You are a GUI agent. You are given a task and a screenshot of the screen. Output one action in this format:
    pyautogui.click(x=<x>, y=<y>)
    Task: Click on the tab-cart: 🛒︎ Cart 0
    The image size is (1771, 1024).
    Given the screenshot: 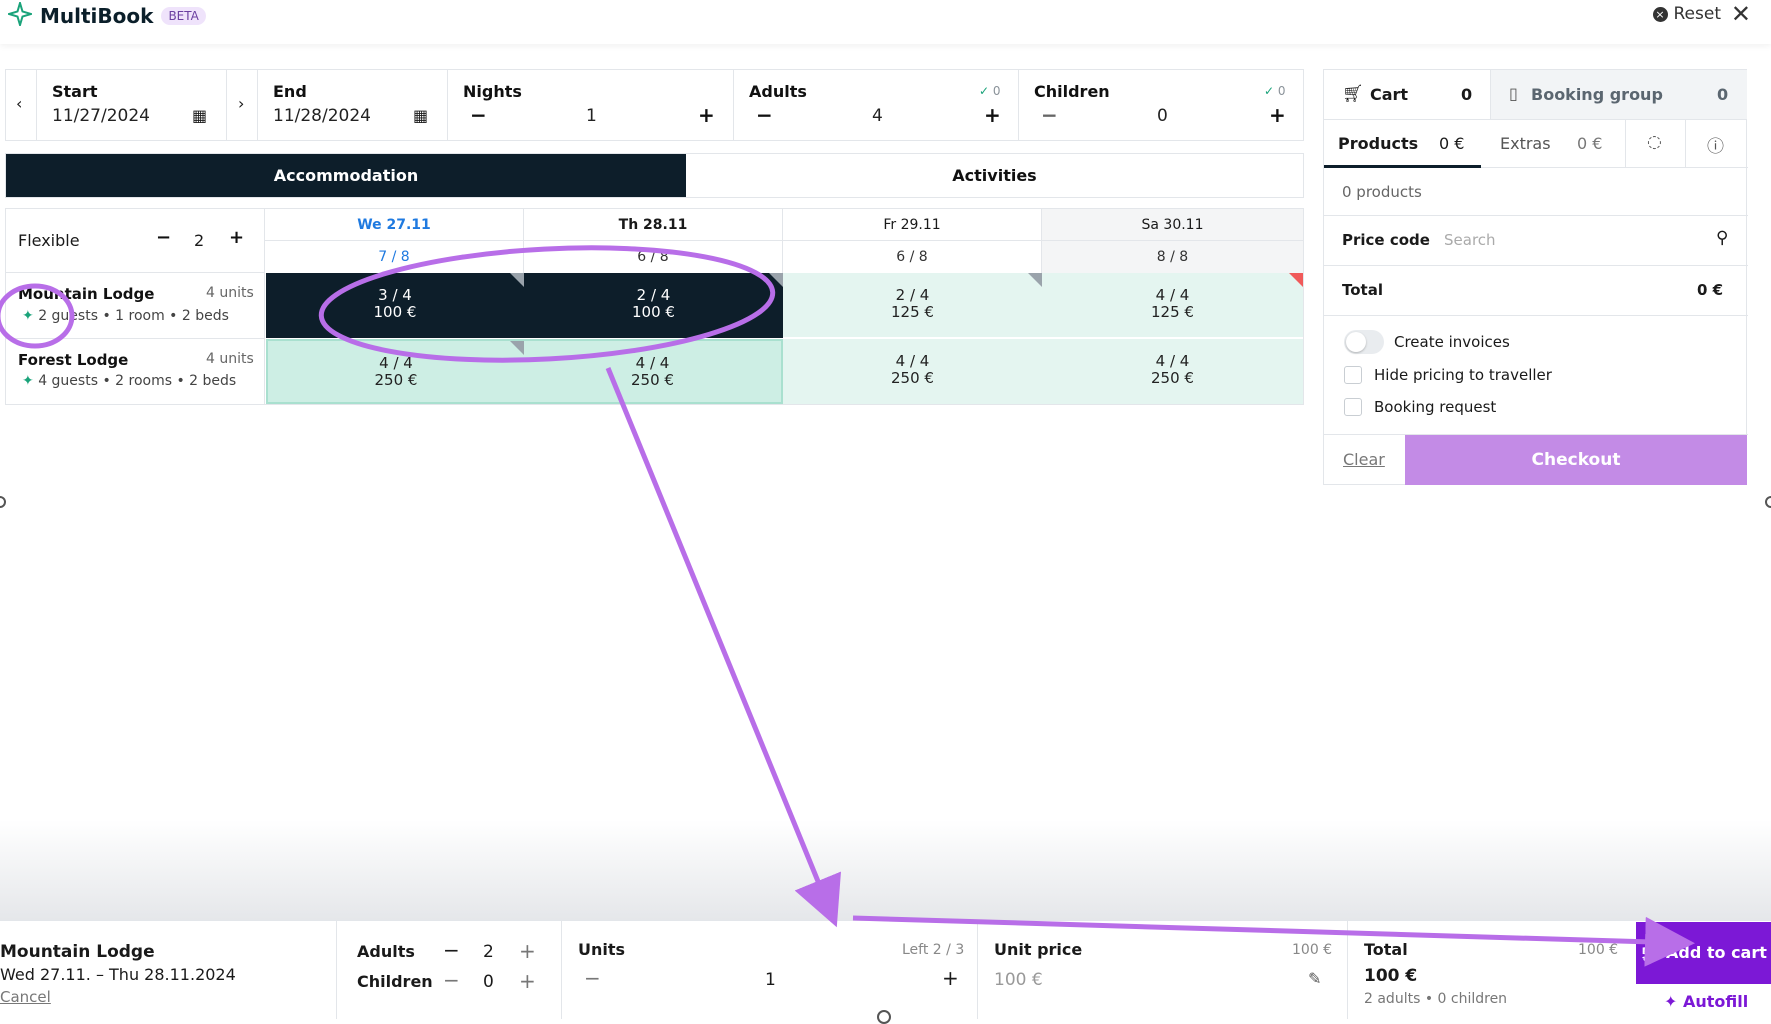 What is the action you would take?
    pyautogui.click(x=1407, y=95)
    